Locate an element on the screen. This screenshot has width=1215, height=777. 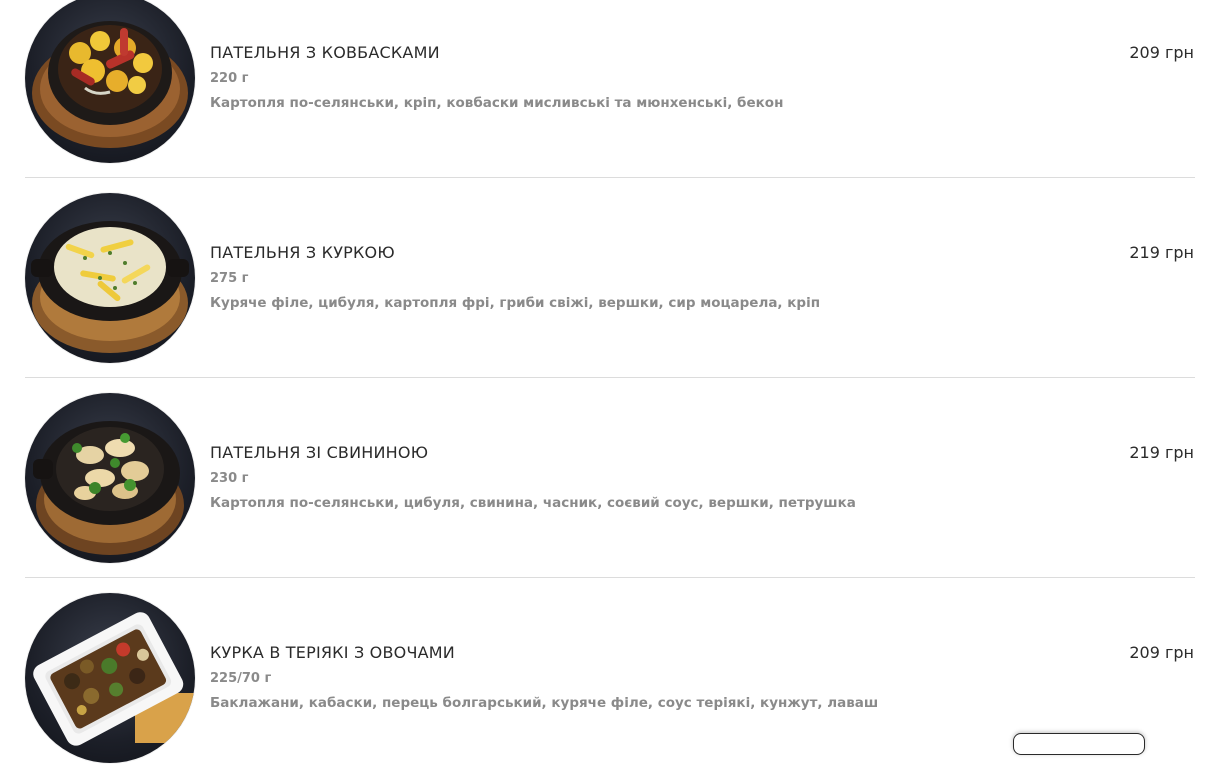
dish-weight: 275 г is located at coordinates (229, 278).